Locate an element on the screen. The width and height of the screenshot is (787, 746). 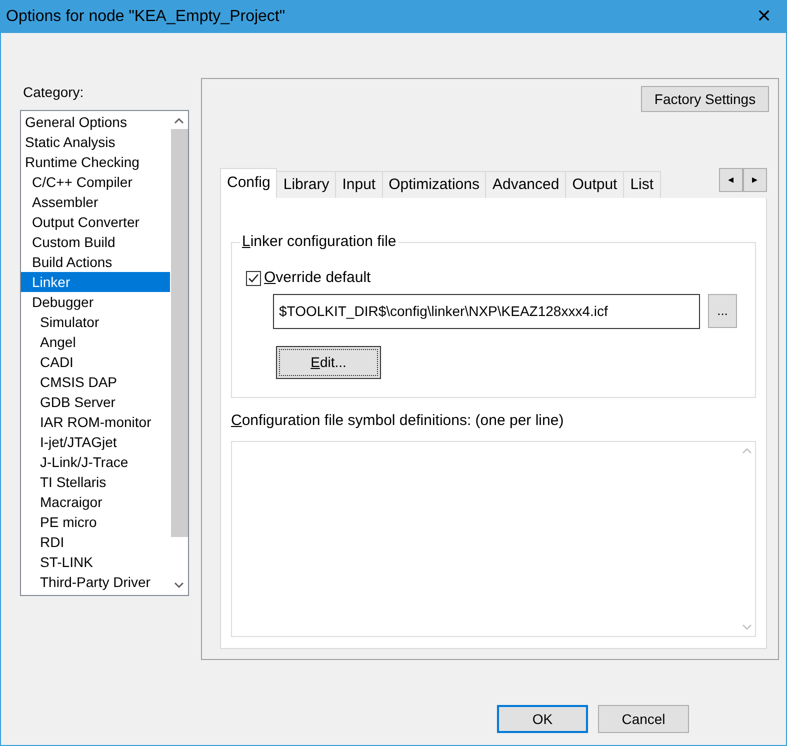
scrollbar-thumb is located at coordinates (179, 333).